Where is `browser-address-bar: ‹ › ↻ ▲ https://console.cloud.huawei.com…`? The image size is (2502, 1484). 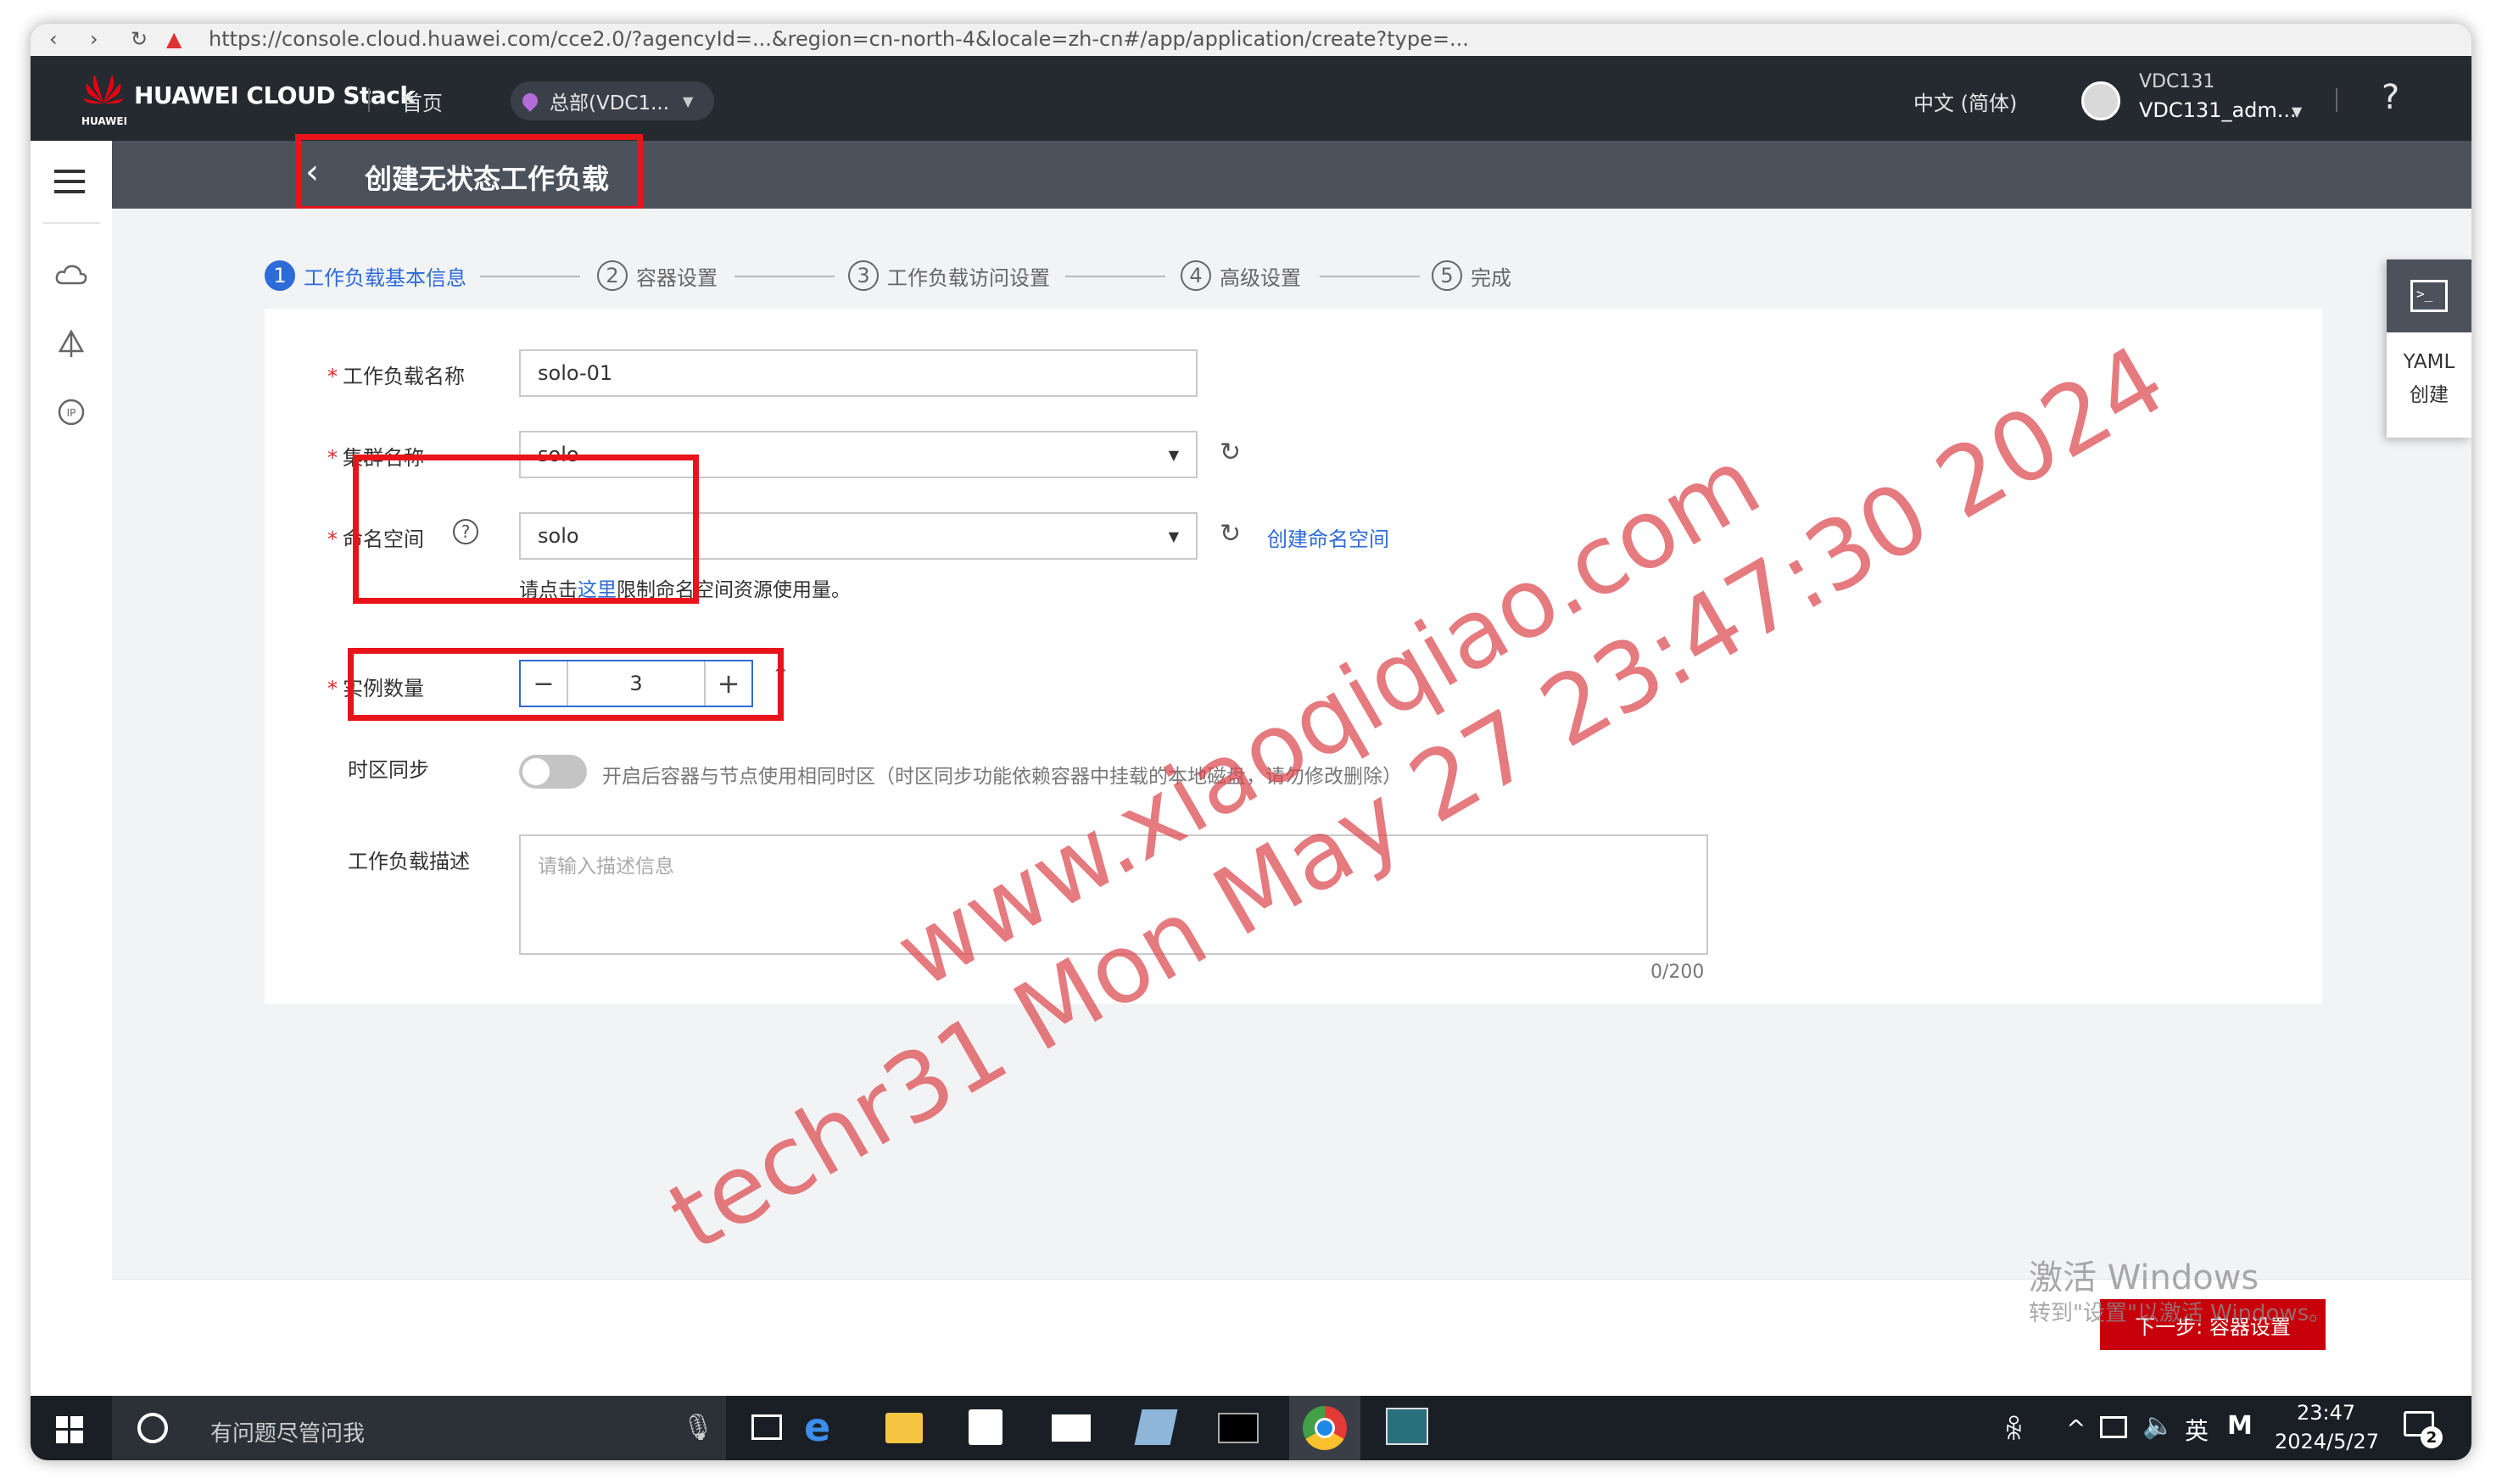 browser-address-bar: ‹ › ↻ ▲ https://console.cloud.huawei.com… is located at coordinates (1251, 40).